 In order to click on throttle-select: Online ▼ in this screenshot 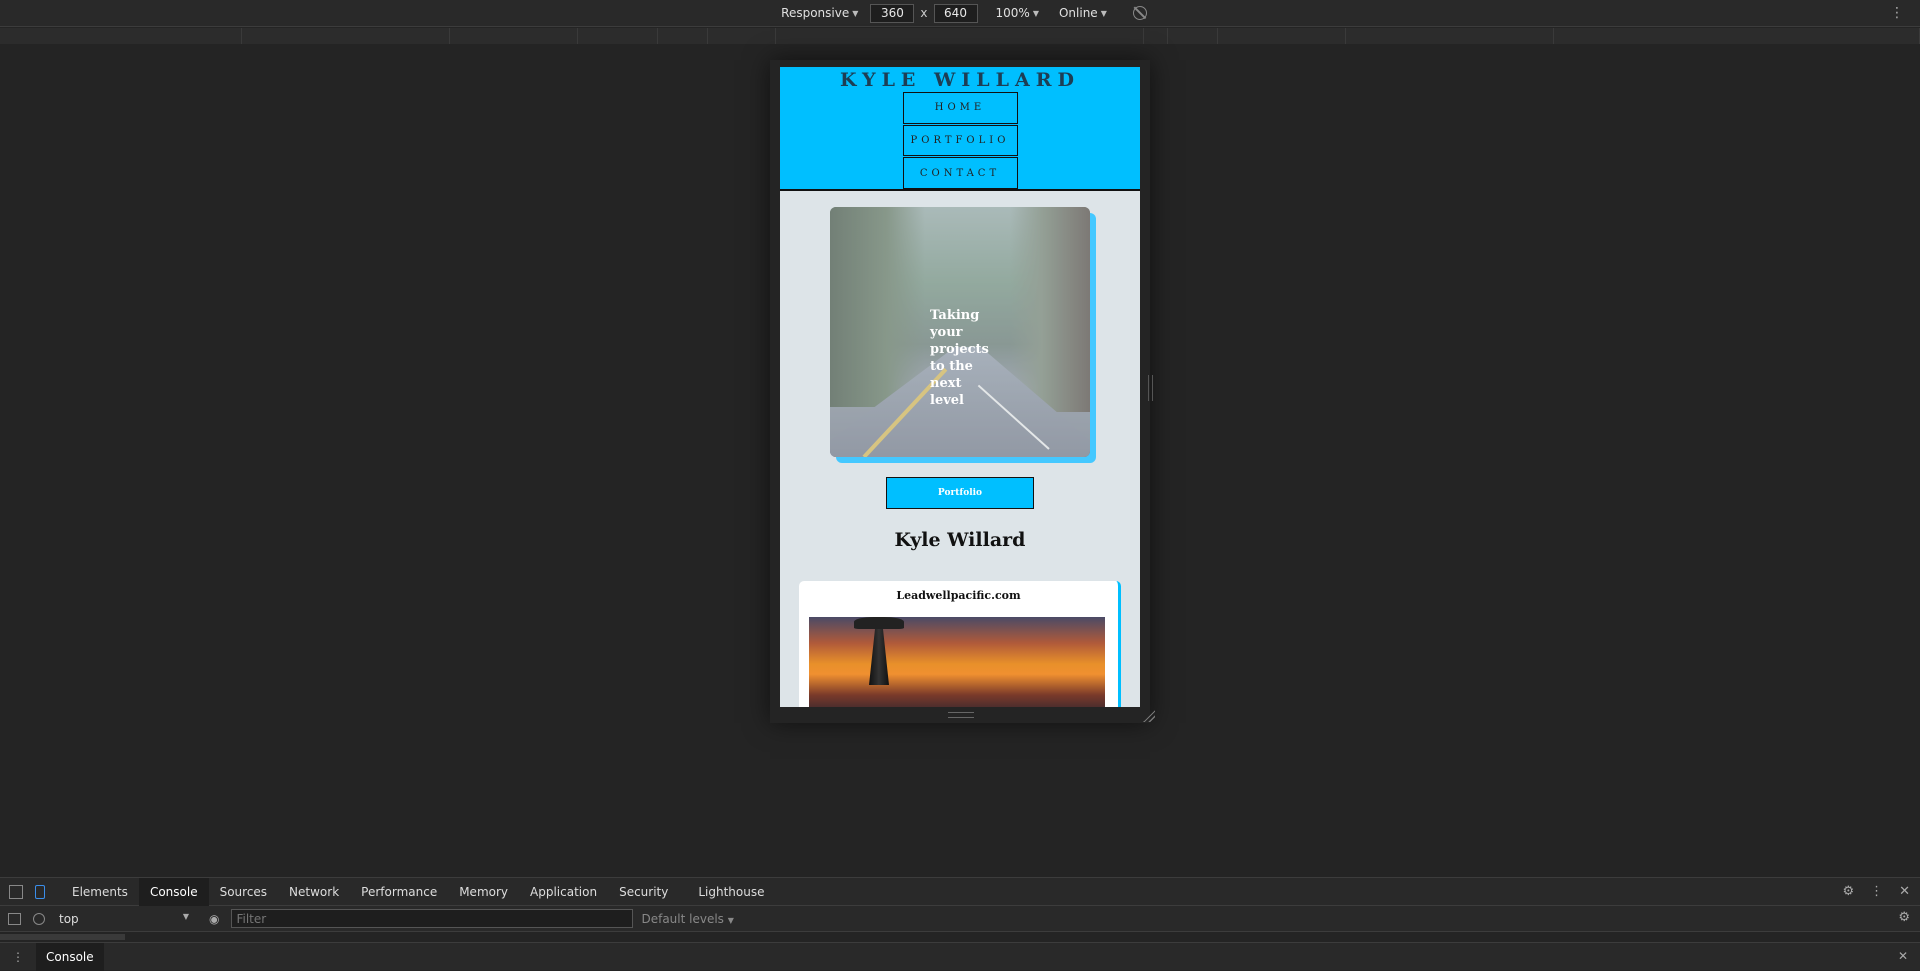, I will do `click(1083, 13)`.